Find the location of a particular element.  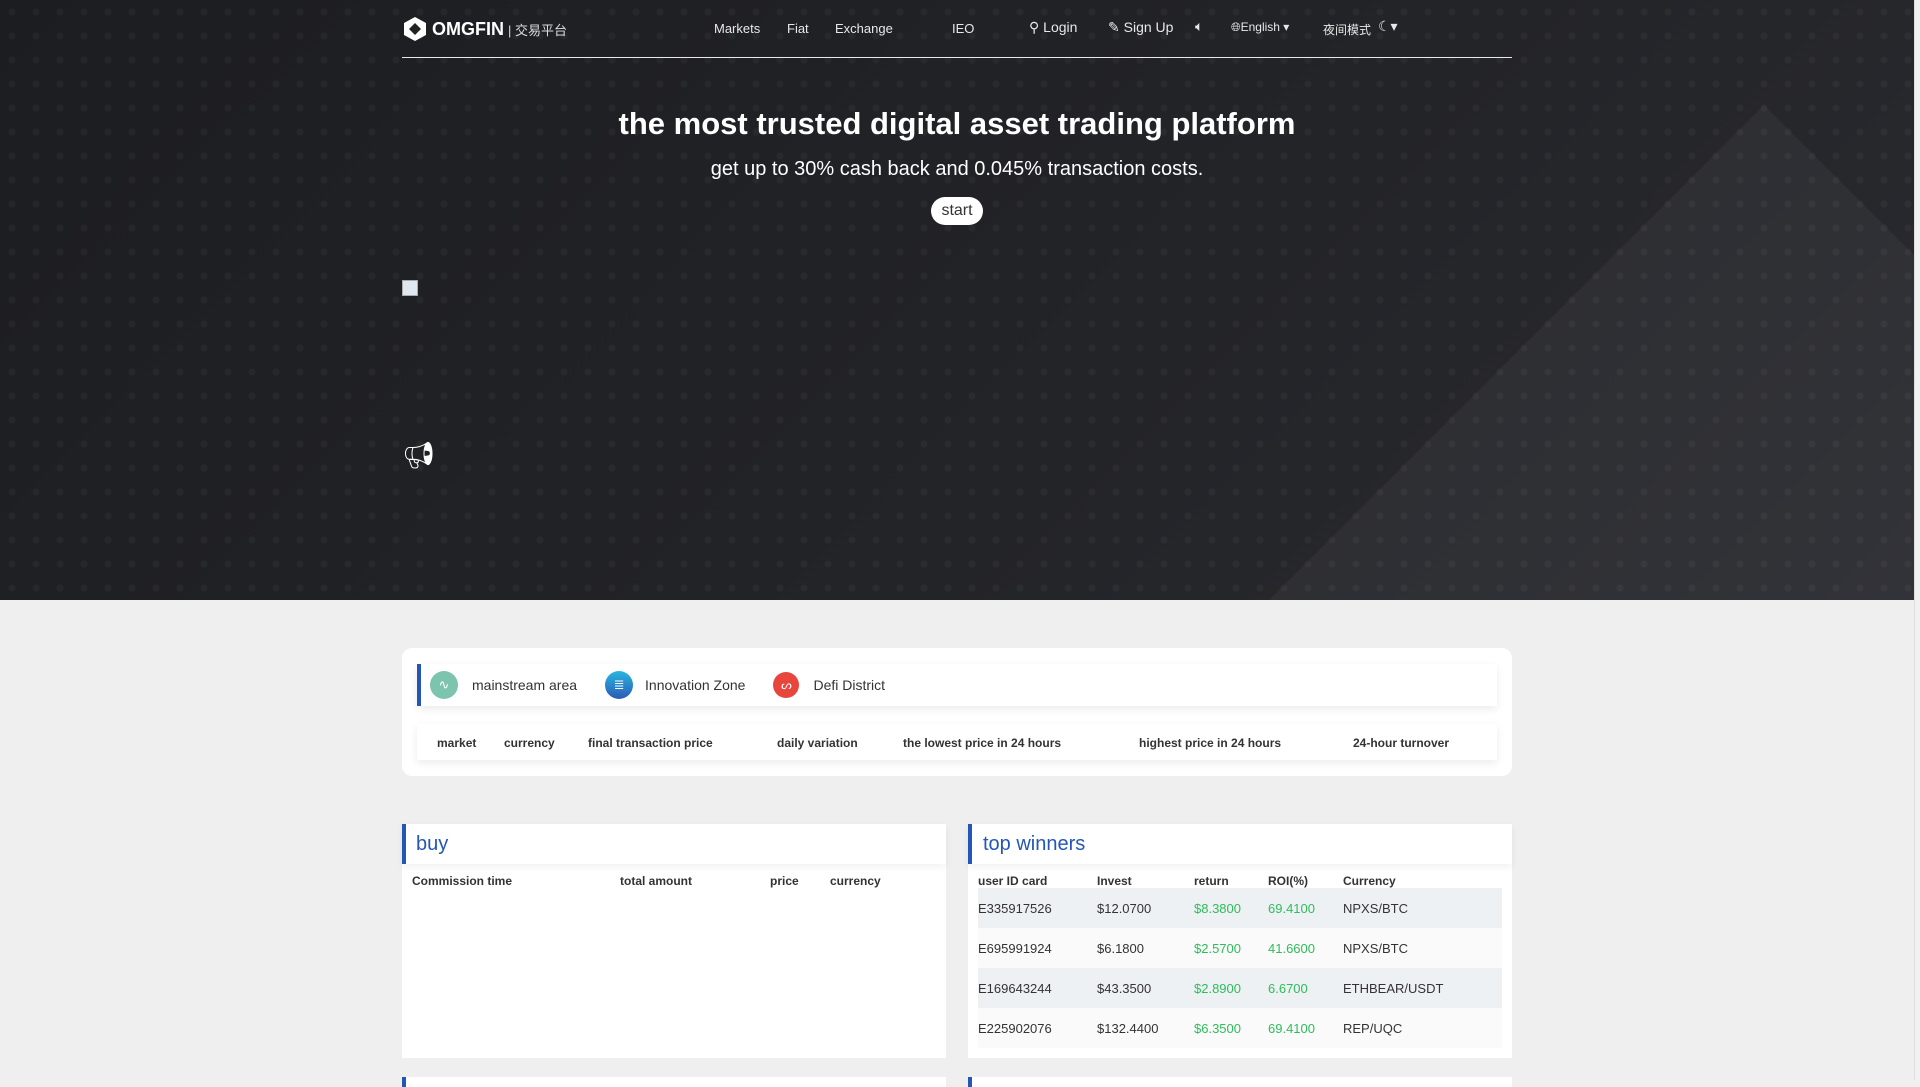

start-button: start is located at coordinates (957, 211).